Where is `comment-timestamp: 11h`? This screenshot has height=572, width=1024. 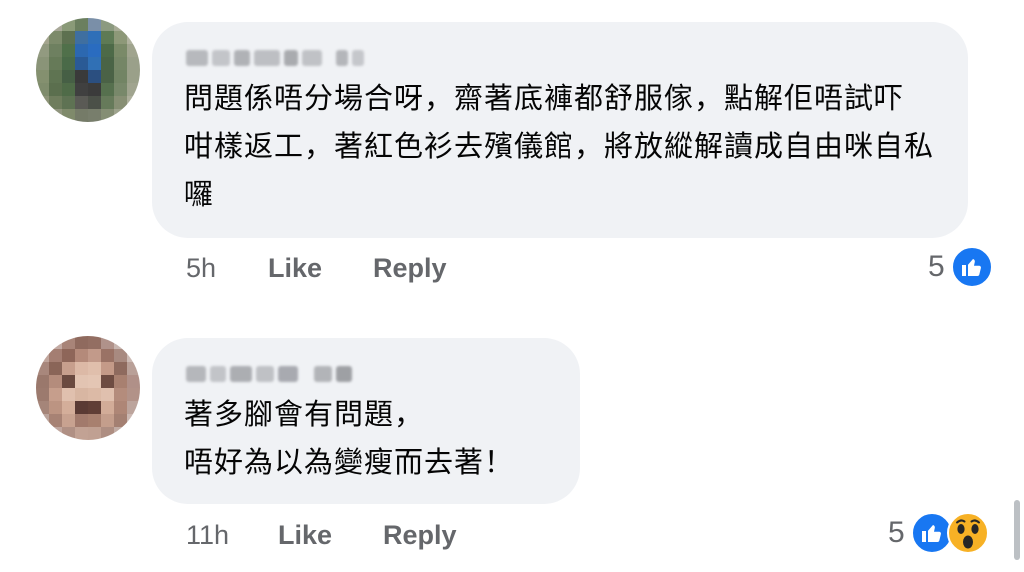
comment-timestamp: 11h is located at coordinates (232, 535).